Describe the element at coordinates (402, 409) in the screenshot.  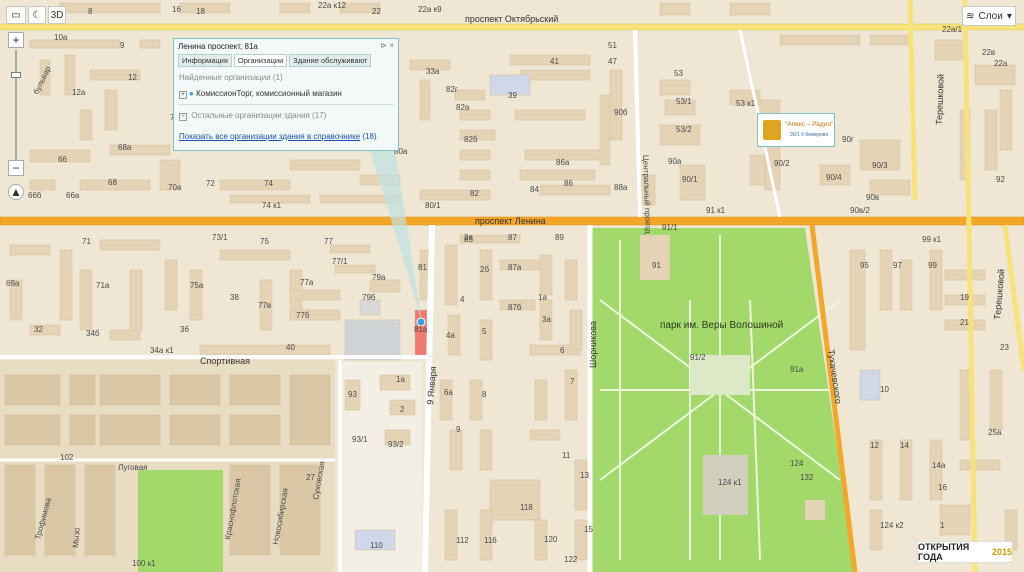
I see `house-number: 2` at that location.